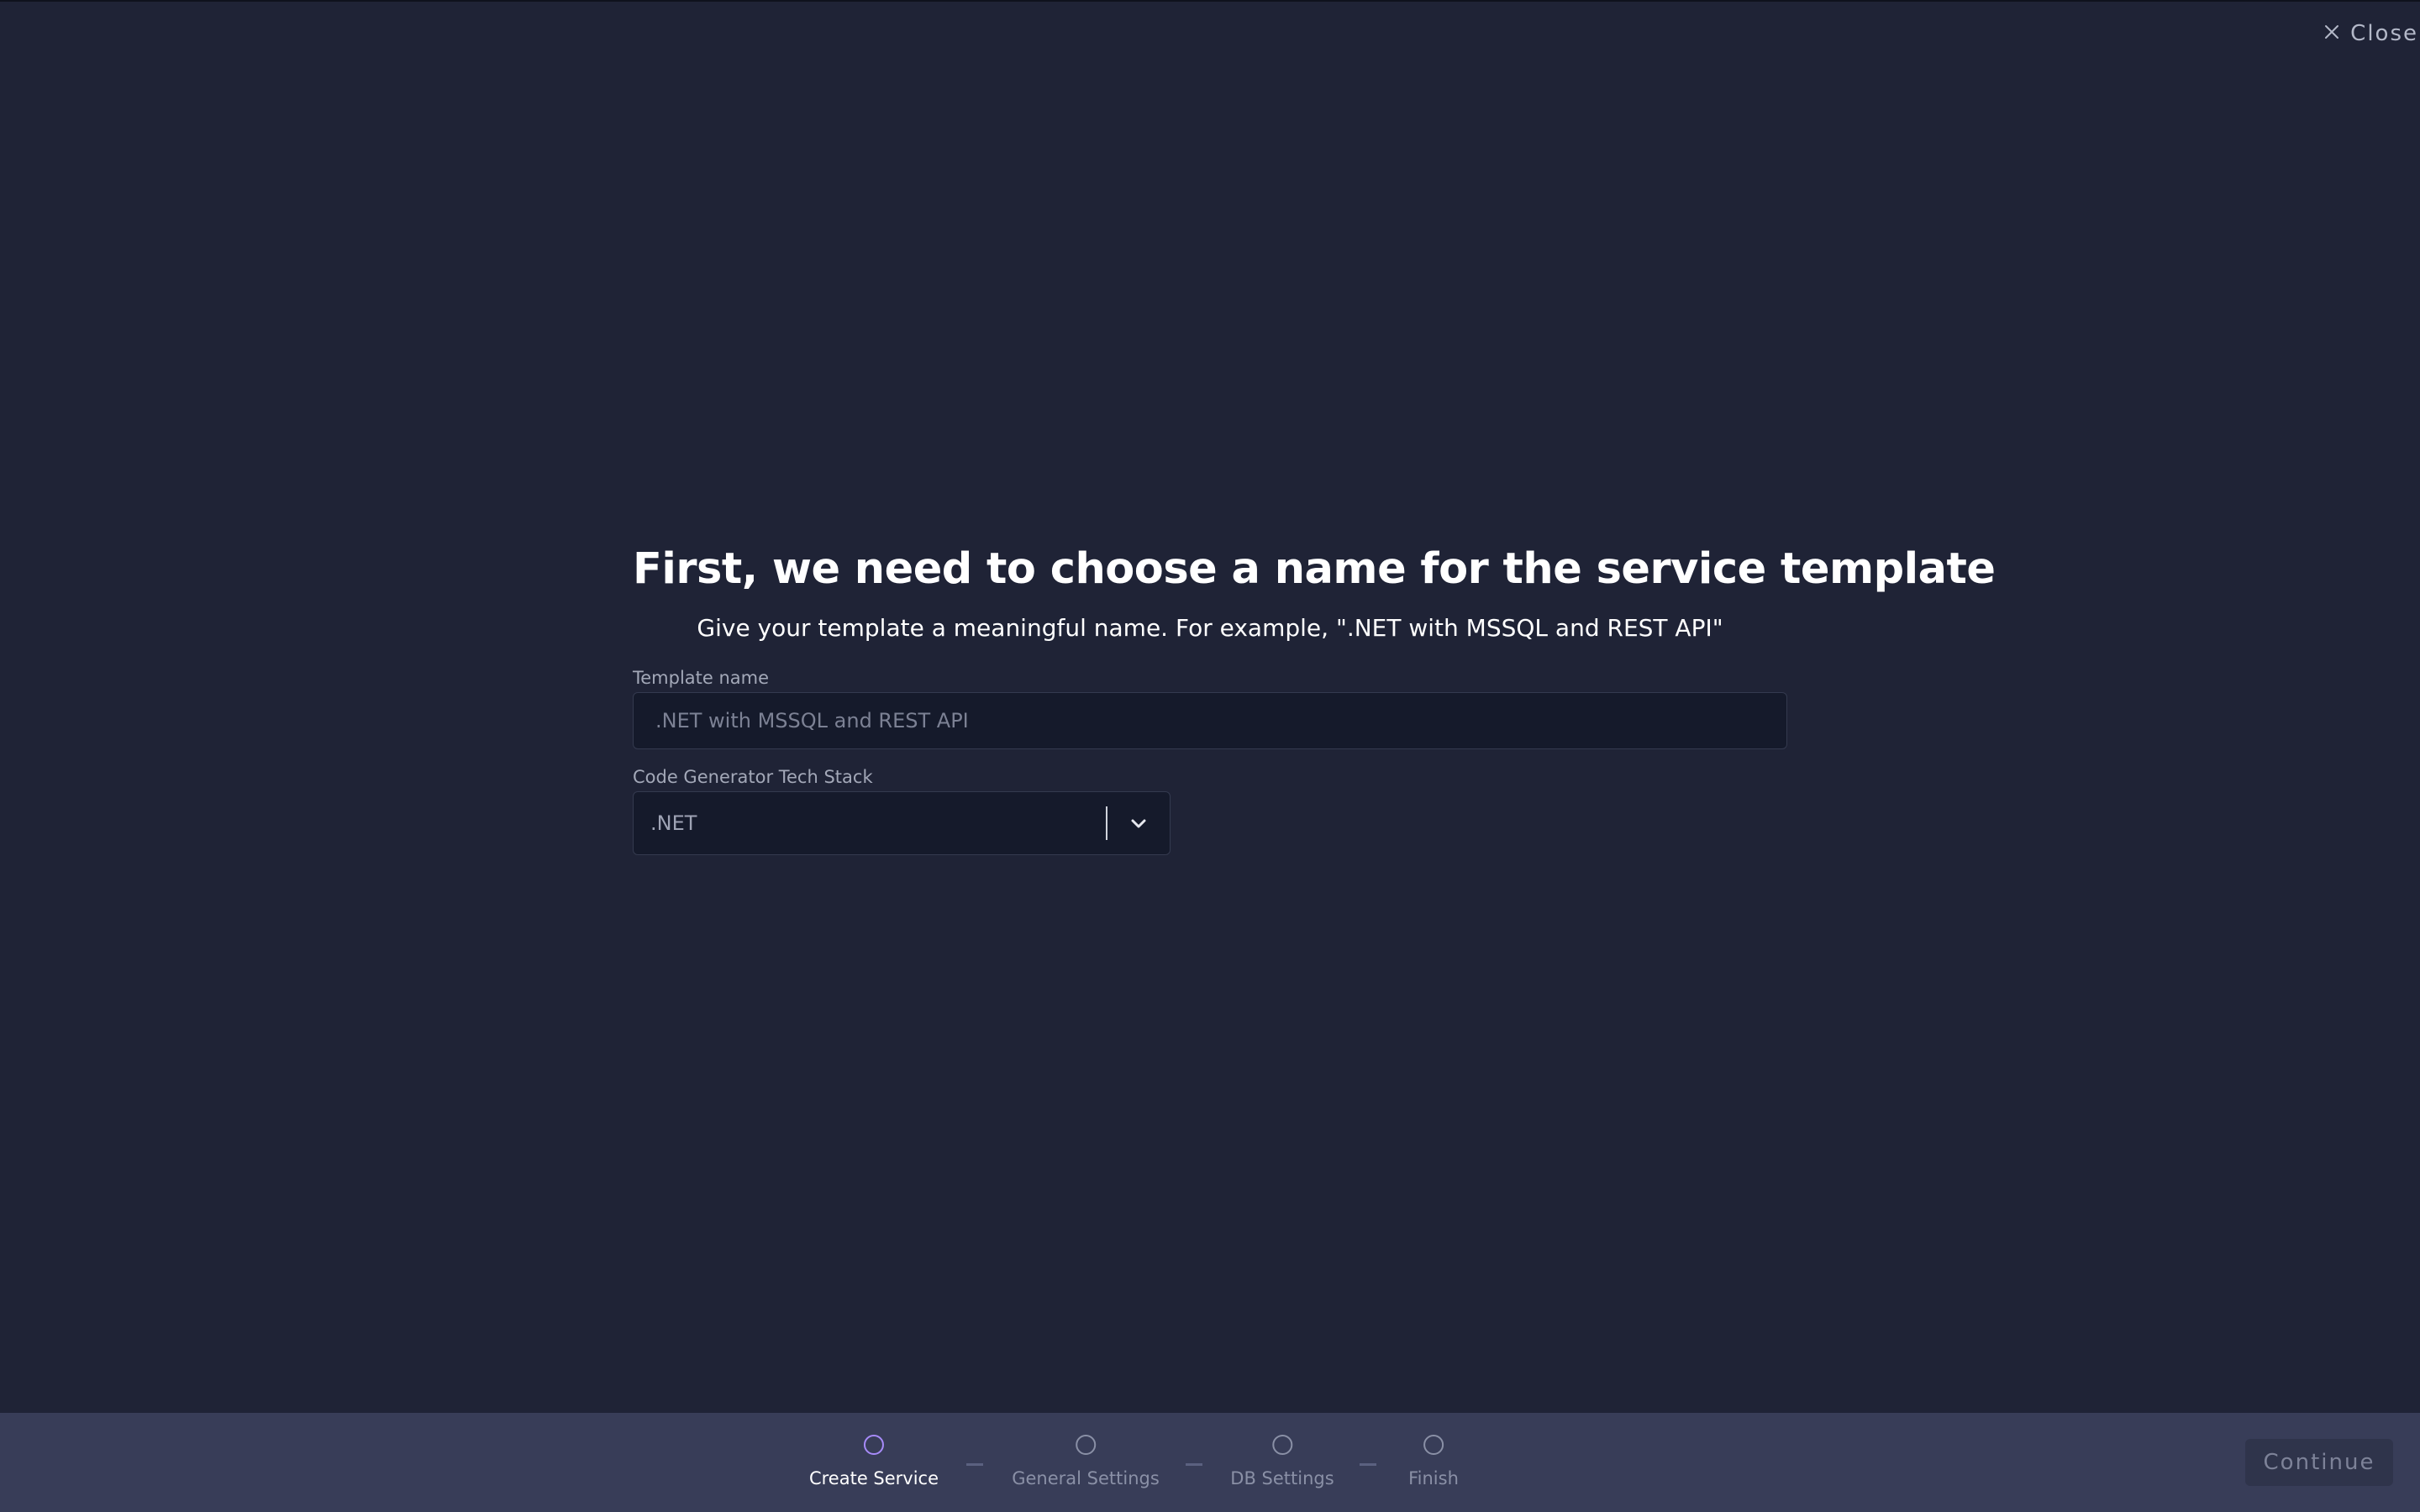 The image size is (2420, 1512). What do you see at coordinates (902, 823) in the screenshot?
I see `tech-stack-select: .NET` at bounding box center [902, 823].